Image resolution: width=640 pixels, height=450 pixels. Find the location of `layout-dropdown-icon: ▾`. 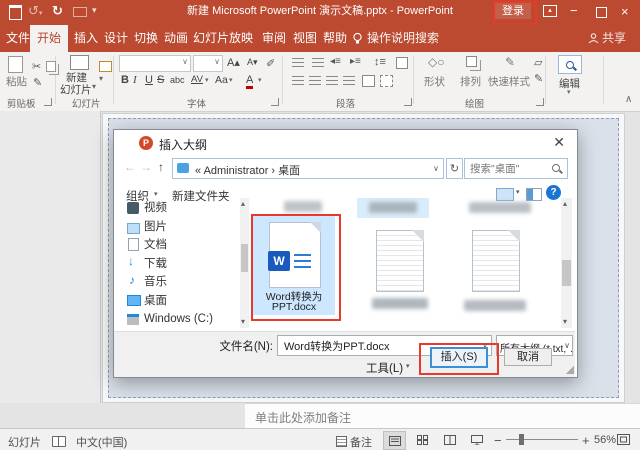

layout-dropdown-icon: ▾ is located at coordinates (101, 78).